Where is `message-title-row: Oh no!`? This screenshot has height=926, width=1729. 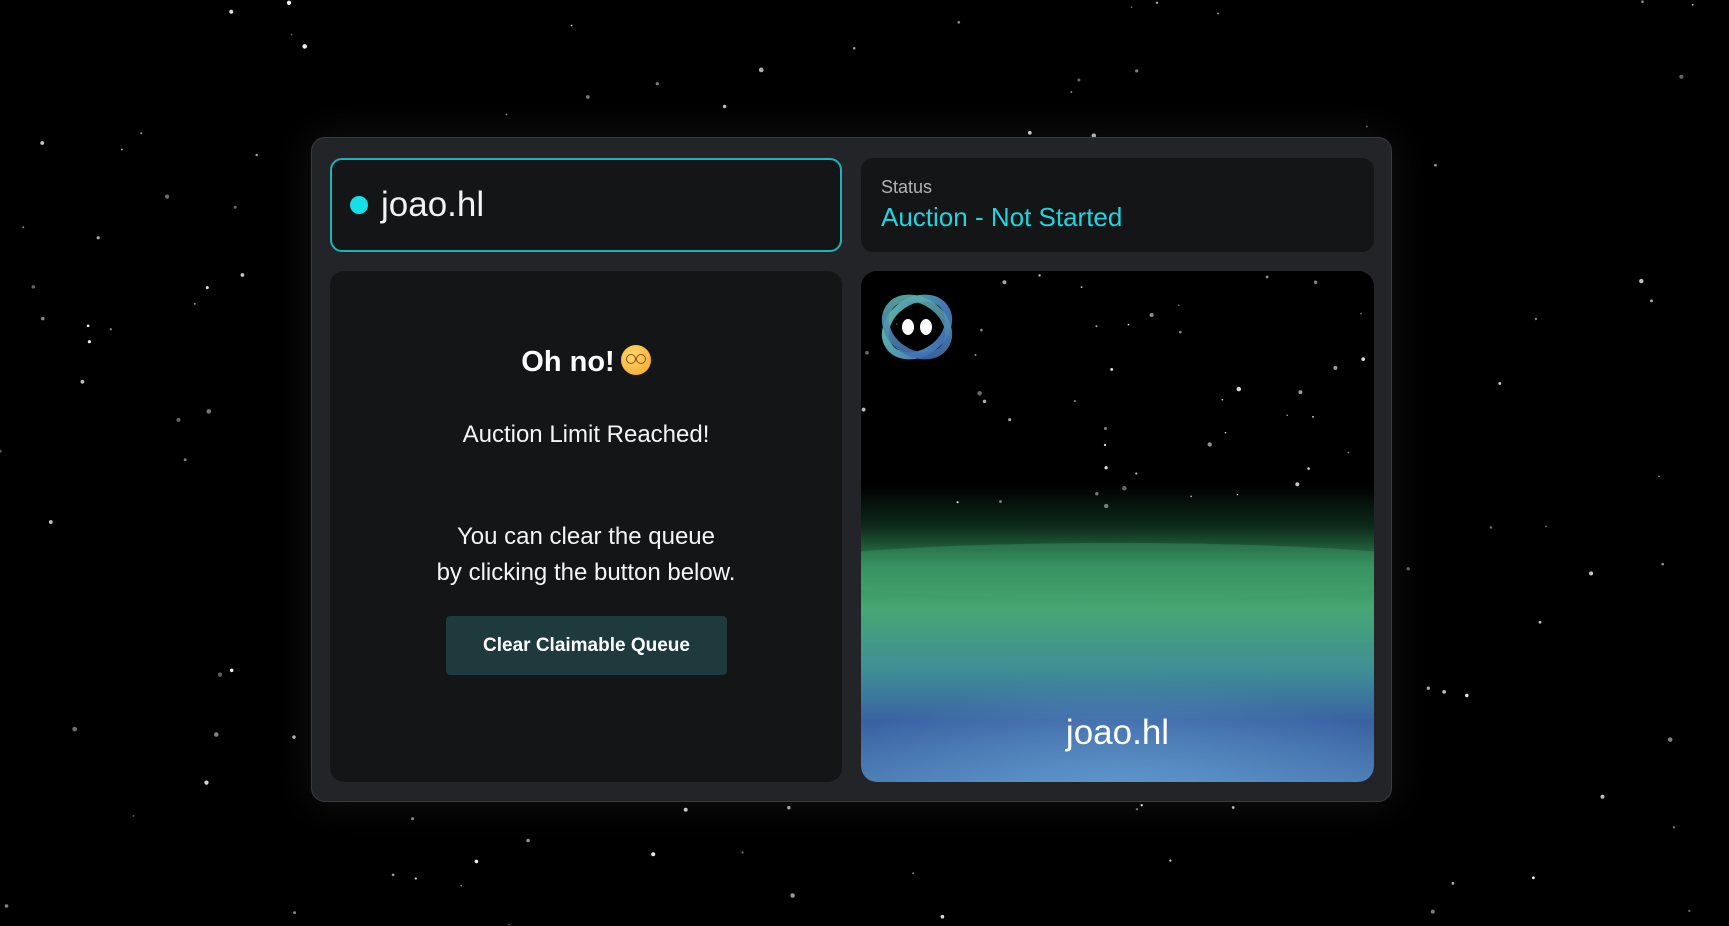
message-title-row: Oh no! is located at coordinates (586, 362).